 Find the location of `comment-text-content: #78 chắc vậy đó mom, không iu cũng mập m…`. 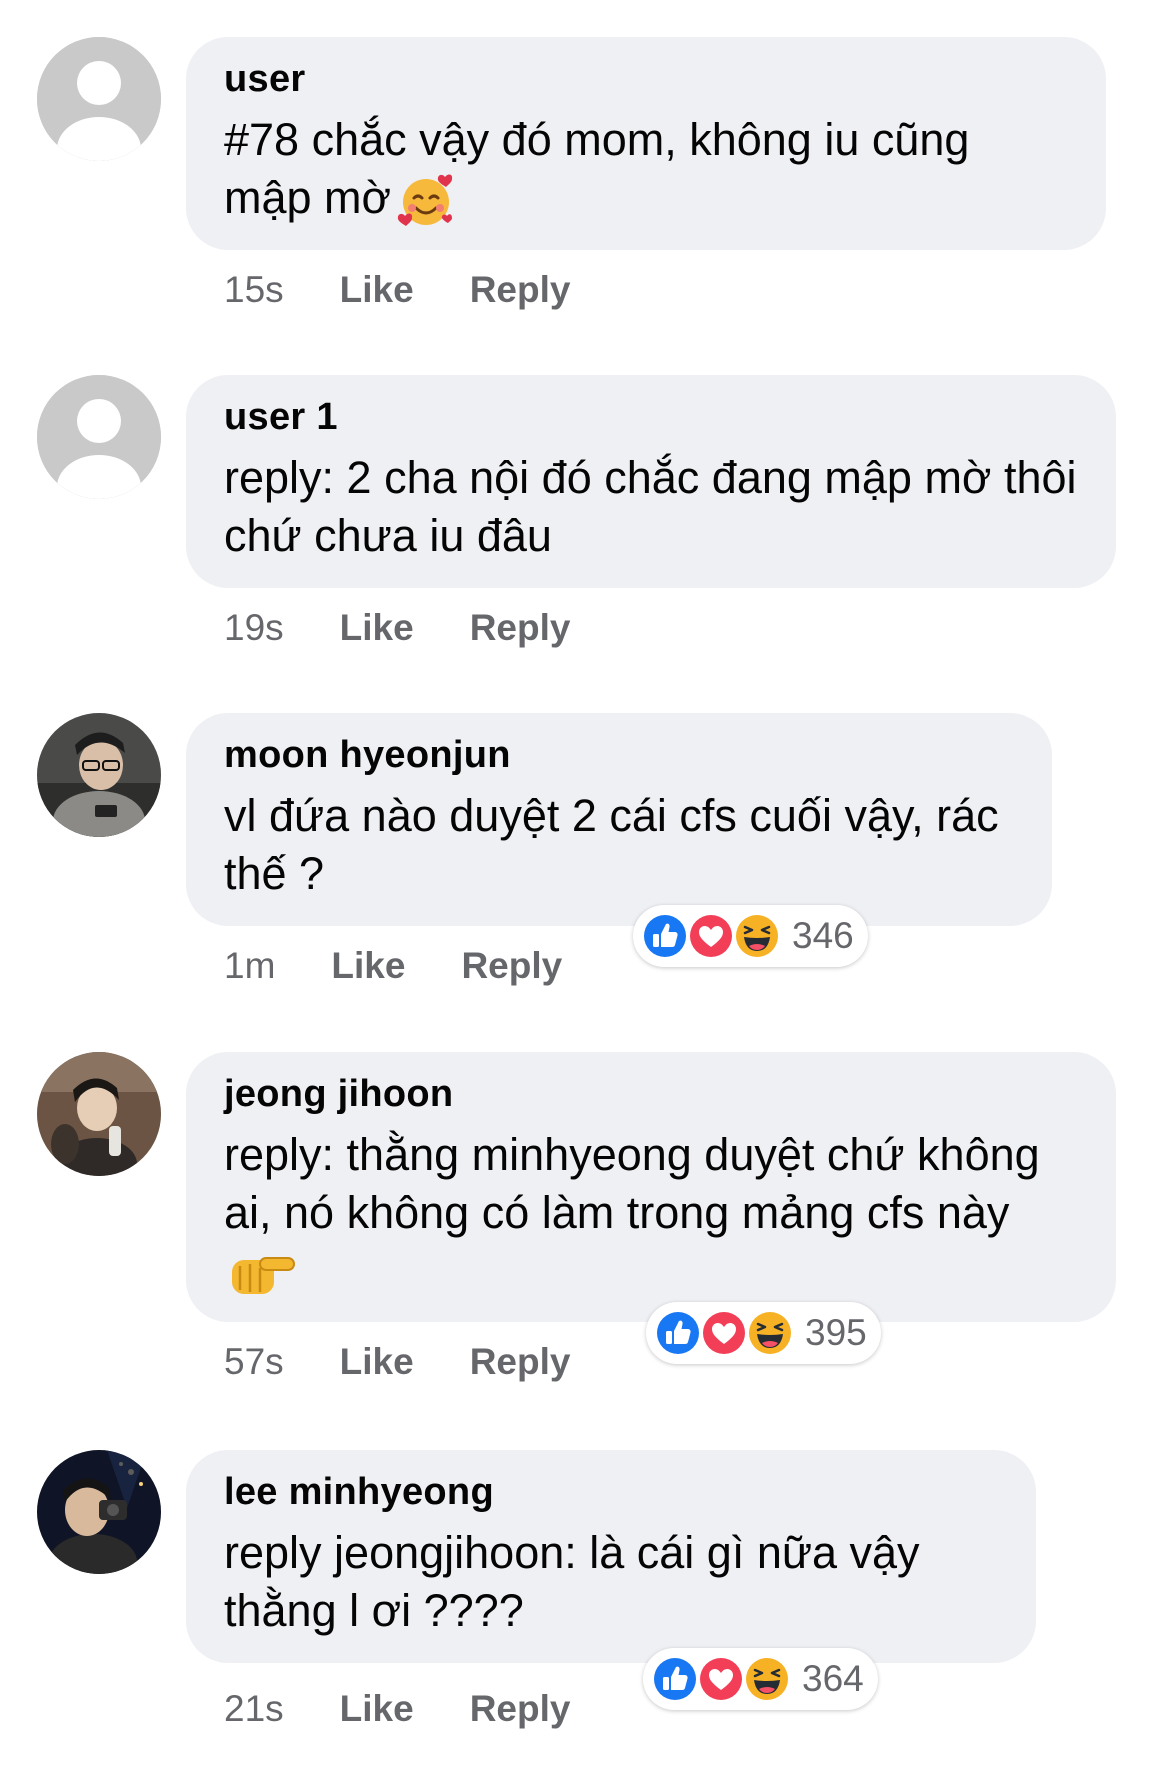

comment-text-content: #78 chắc vậy đó mom, không iu cũng mập m… is located at coordinates (597, 168).